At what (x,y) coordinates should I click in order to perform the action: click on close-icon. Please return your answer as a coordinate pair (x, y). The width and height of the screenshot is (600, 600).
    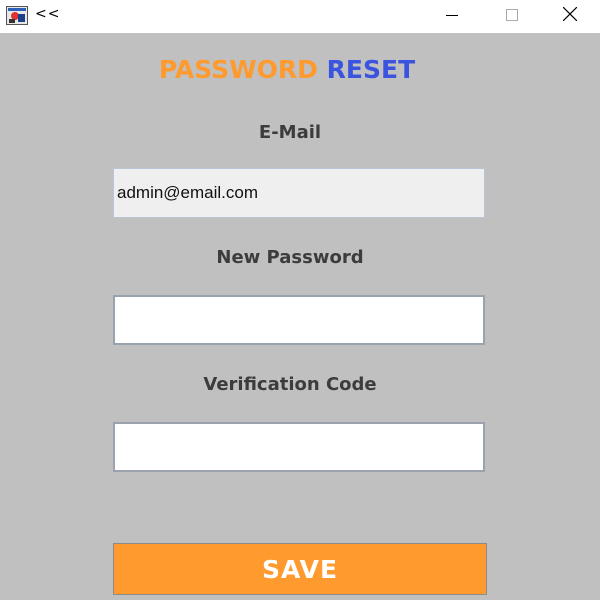
    Looking at the image, I should click on (570, 16).